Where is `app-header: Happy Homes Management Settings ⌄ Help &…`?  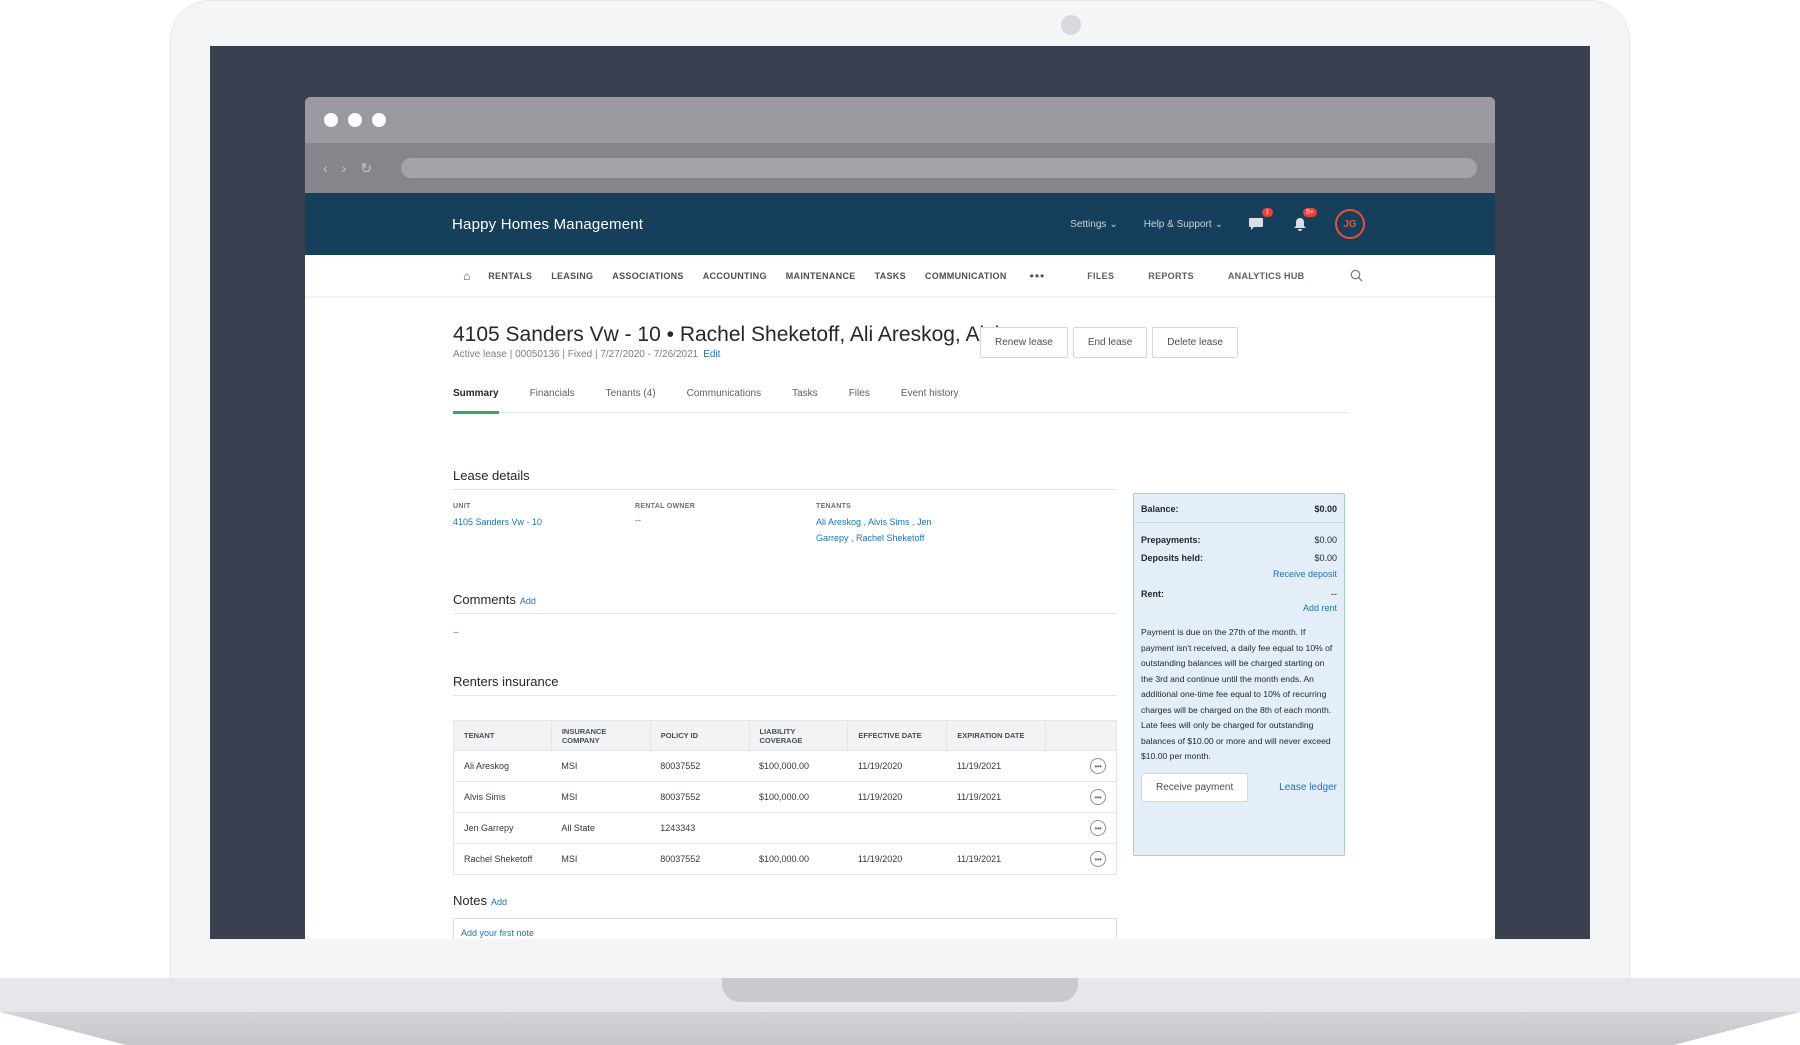 app-header: Happy Homes Management Settings ⌄ Help &… is located at coordinates (900, 224).